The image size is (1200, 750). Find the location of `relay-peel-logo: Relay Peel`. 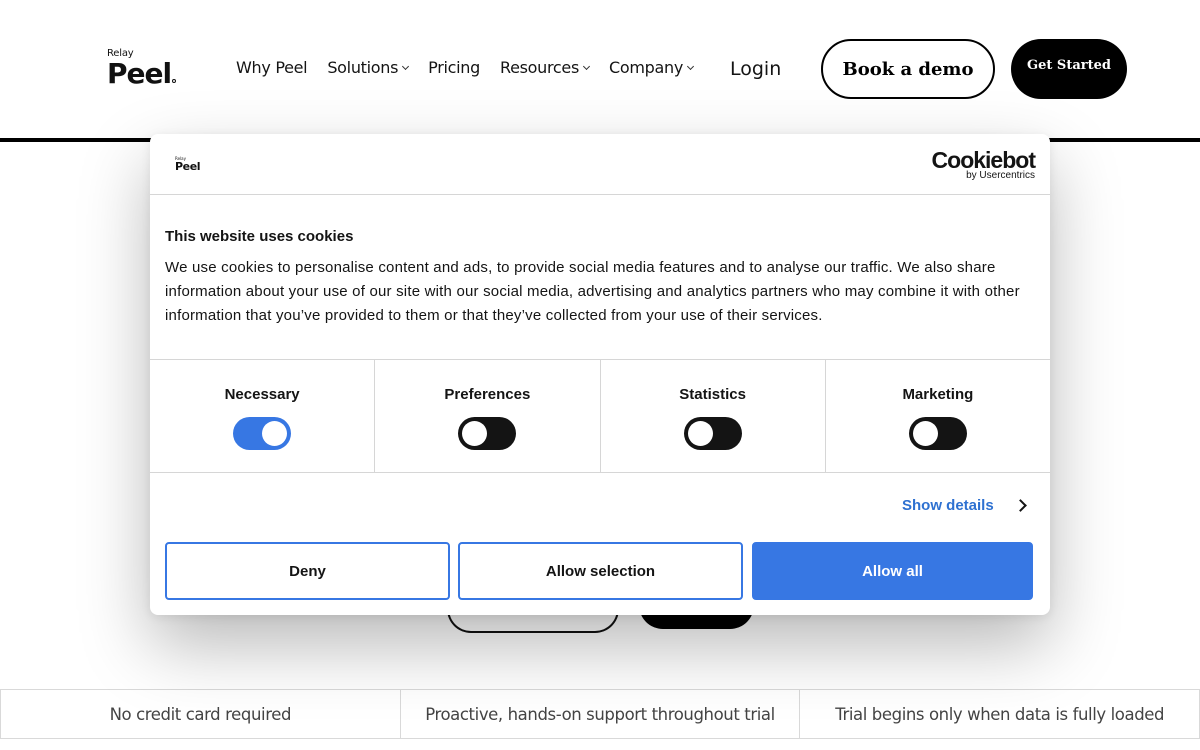

relay-peel-logo: Relay Peel is located at coordinates (142, 68).